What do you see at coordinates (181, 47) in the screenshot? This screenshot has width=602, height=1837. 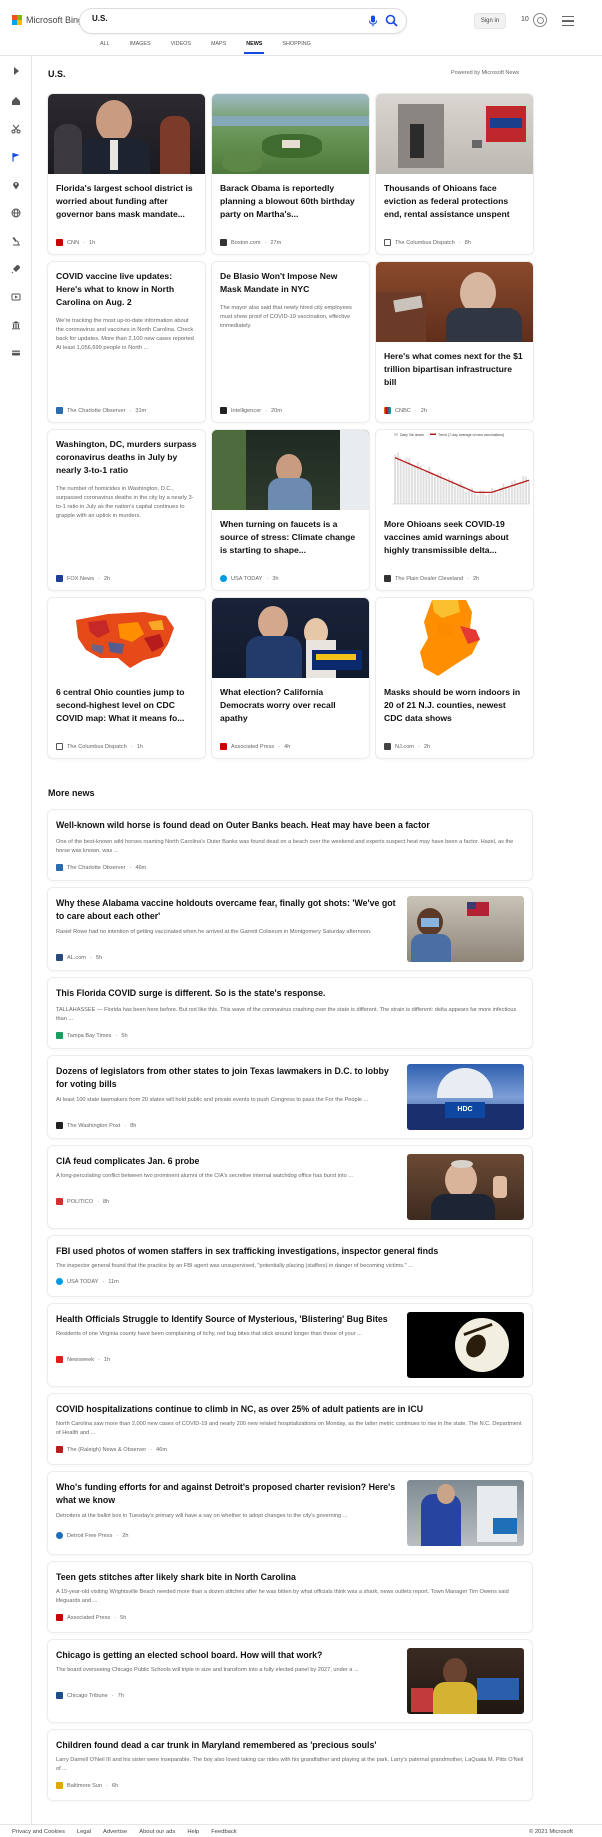 I see `tab-videos: VIDEOS` at bounding box center [181, 47].